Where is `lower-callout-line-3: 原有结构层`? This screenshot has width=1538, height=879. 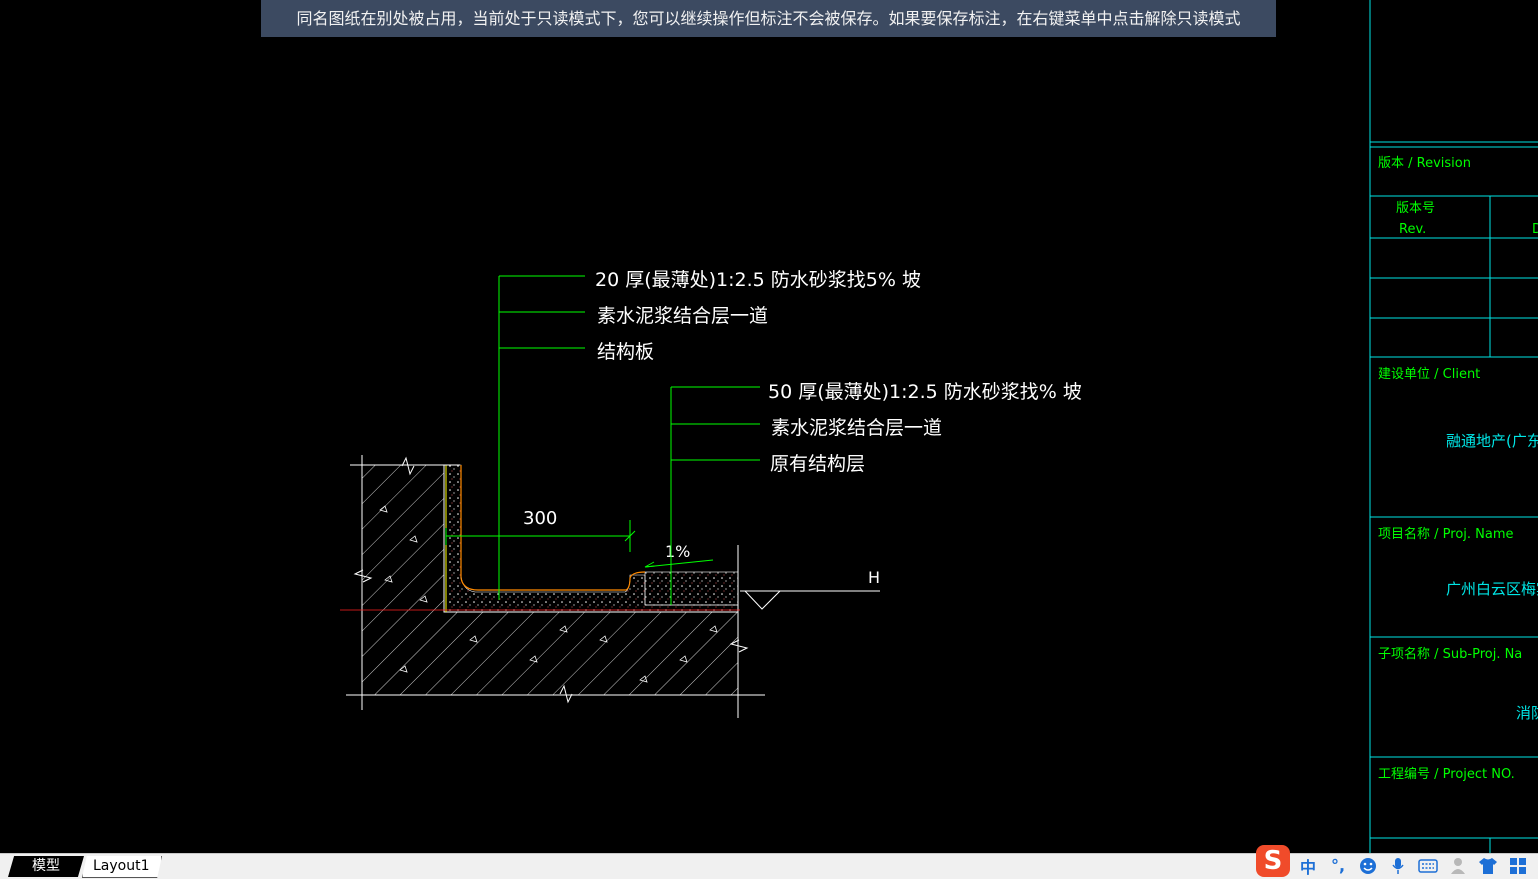
lower-callout-line-3: 原有结构层 is located at coordinates (817, 464).